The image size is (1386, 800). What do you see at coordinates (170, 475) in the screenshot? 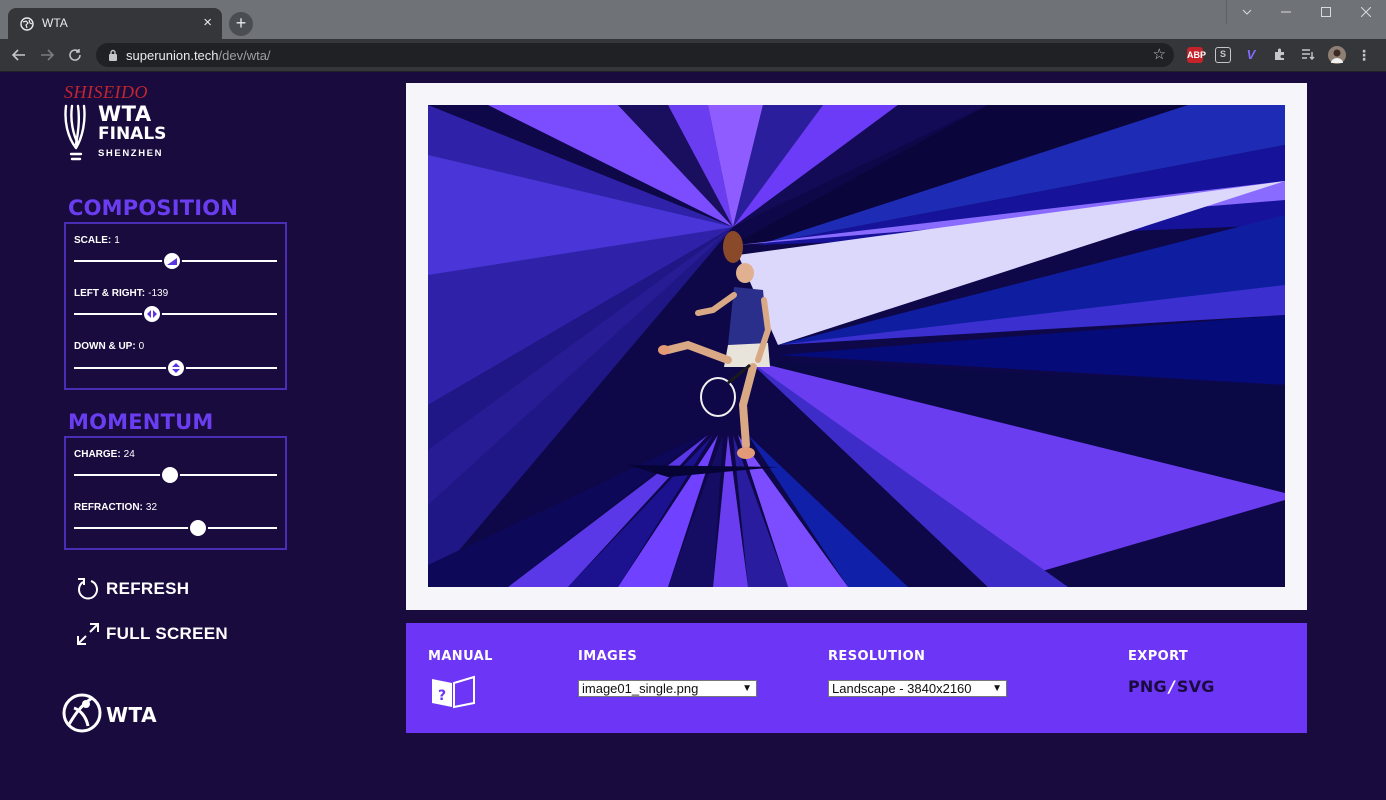
I see `charge-slider-thumb` at bounding box center [170, 475].